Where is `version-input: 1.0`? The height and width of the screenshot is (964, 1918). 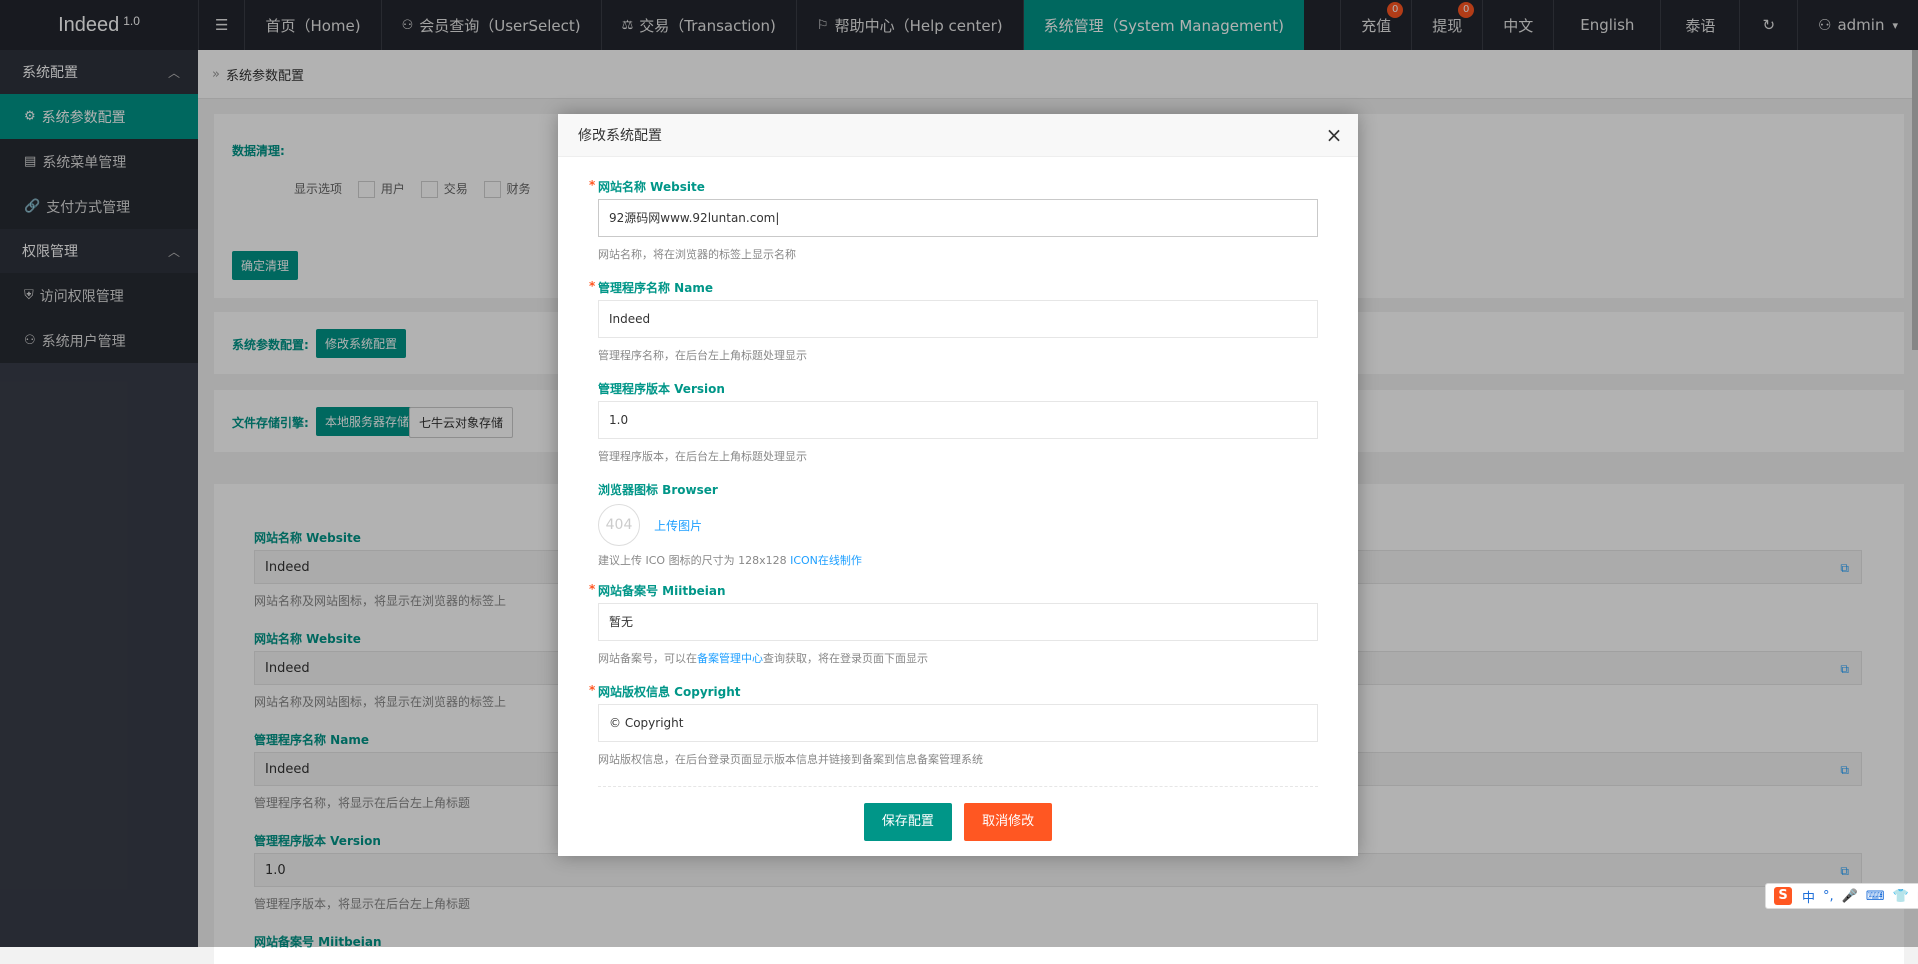
version-input: 1.0 is located at coordinates (958, 420).